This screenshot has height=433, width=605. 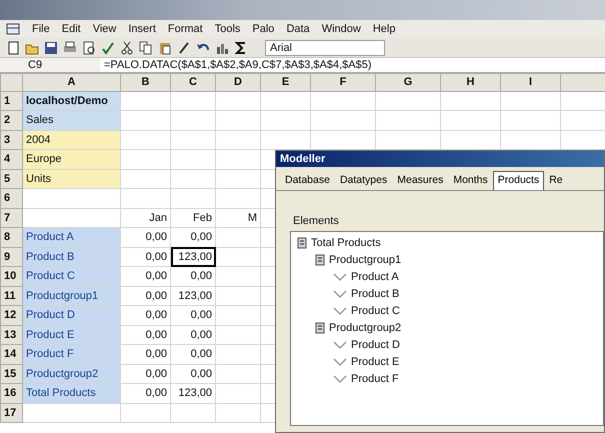 What do you see at coordinates (185, 29) in the screenshot?
I see `menu-item: Format` at bounding box center [185, 29].